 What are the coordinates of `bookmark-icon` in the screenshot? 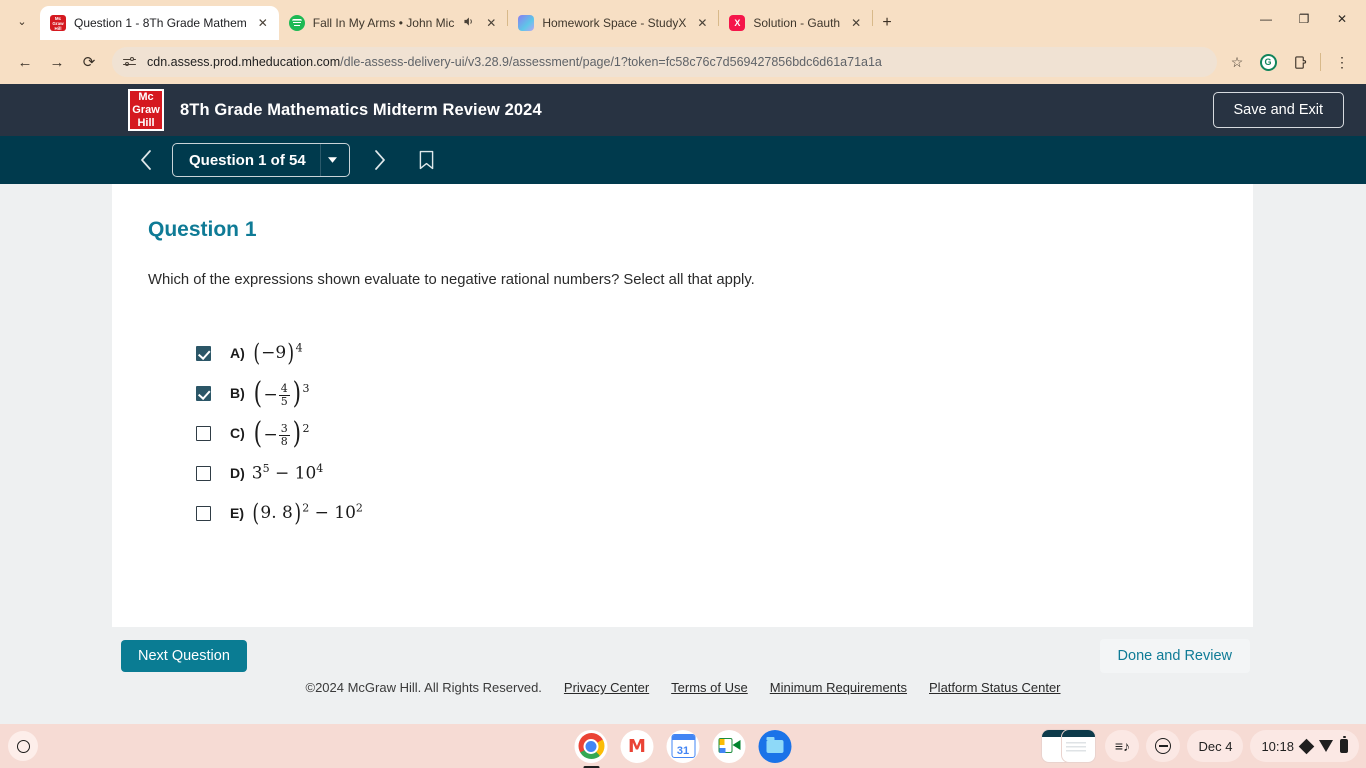 It's located at (427, 160).